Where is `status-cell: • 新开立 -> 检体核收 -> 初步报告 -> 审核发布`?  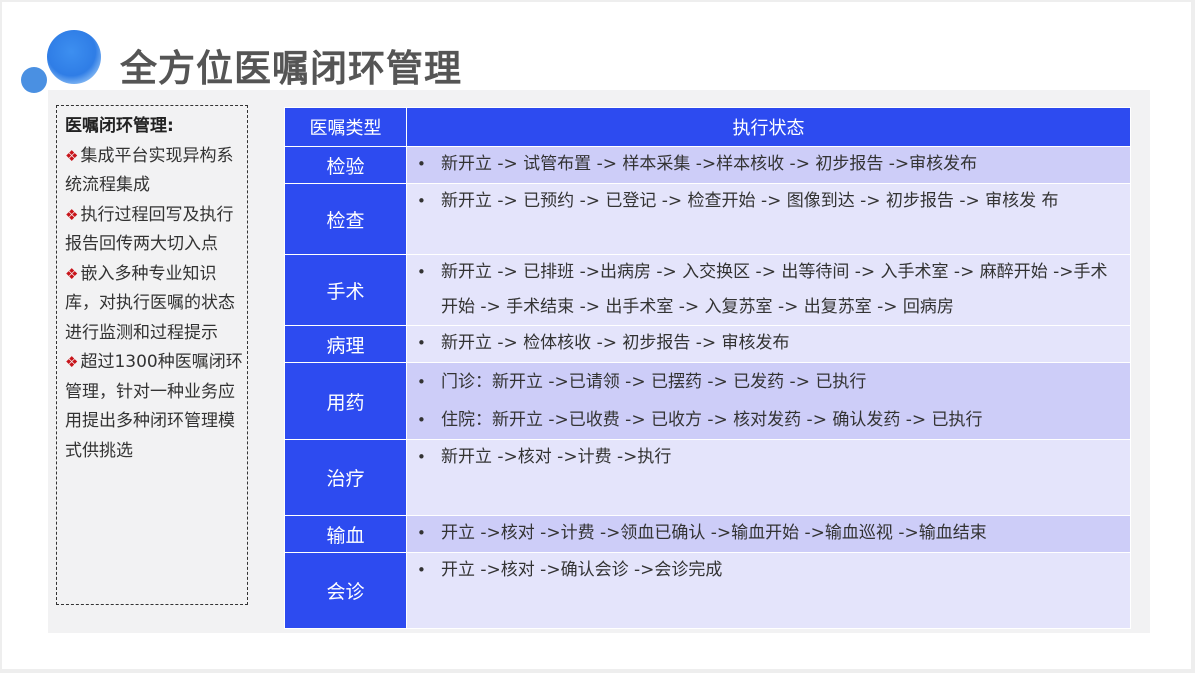
status-cell: • 新开立 -> 检体核收 -> 初步报告 -> 审核发布 is located at coordinates (768, 344).